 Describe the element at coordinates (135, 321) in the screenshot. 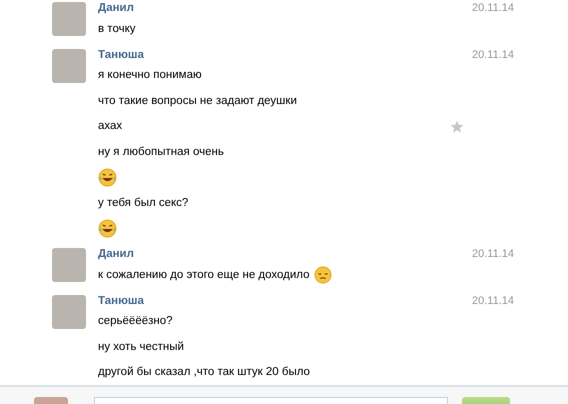

I see `message-text: серьёёёёзно?` at that location.